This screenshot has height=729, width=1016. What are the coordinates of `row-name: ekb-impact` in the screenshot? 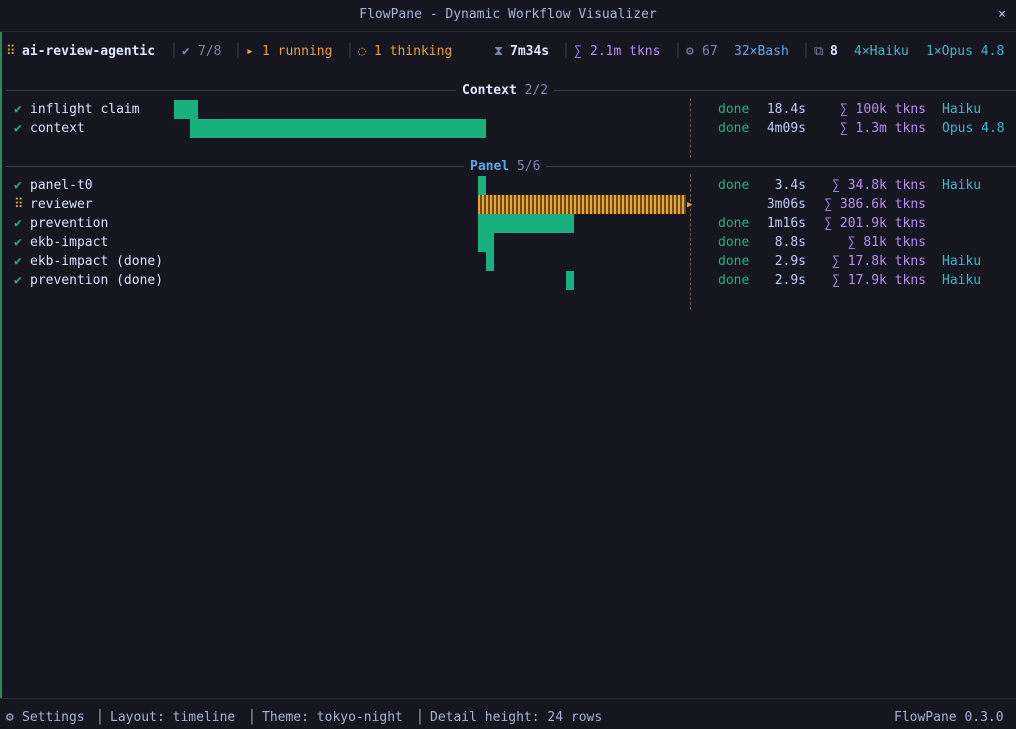 It's located at (69, 242).